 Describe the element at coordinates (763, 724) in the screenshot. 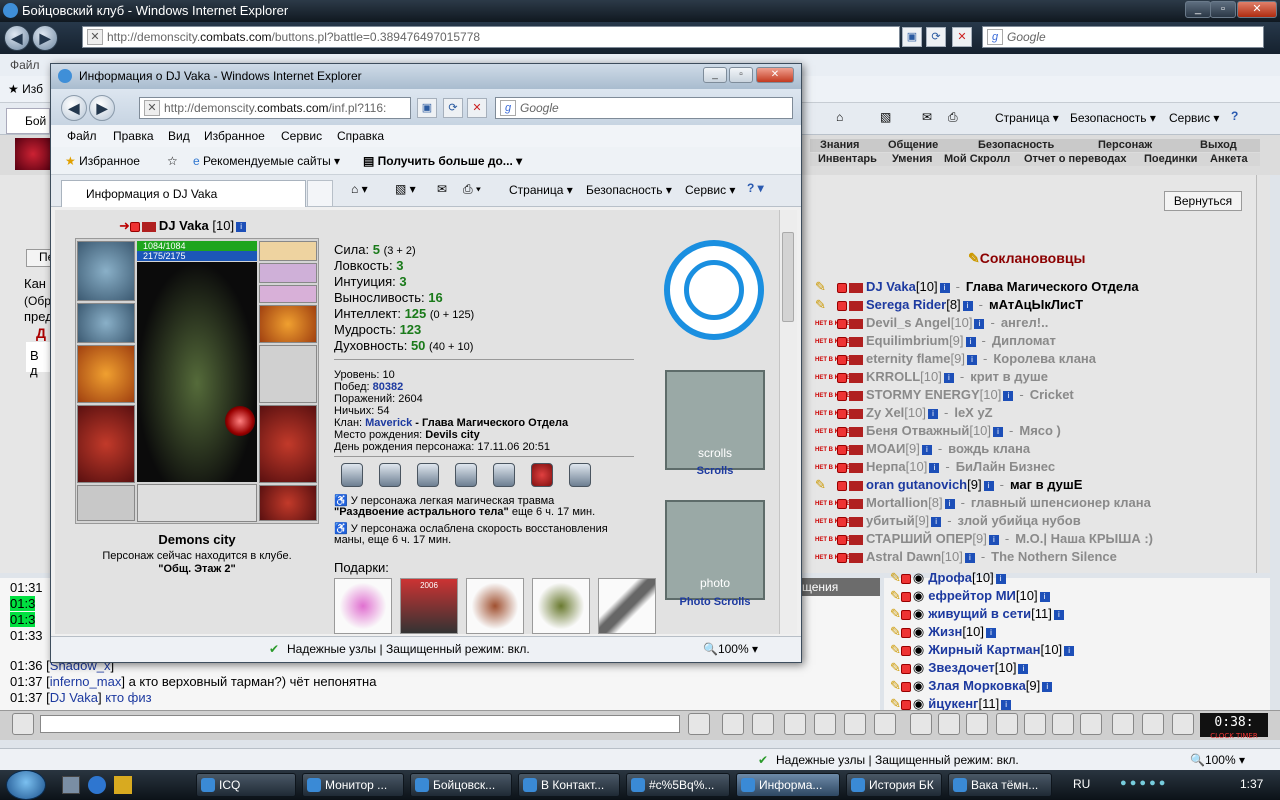

I see `filter-icon` at that location.